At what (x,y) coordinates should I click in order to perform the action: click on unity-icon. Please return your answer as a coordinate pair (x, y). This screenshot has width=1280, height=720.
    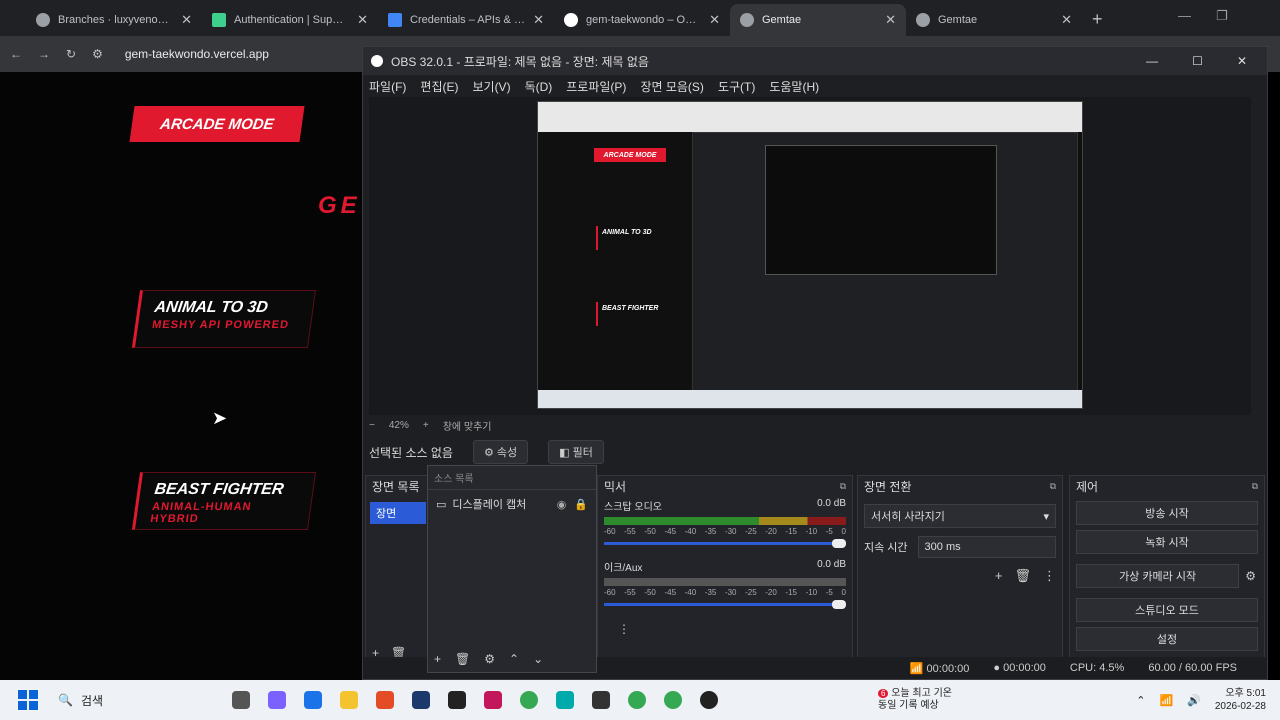
    Looking at the image, I should click on (457, 700).